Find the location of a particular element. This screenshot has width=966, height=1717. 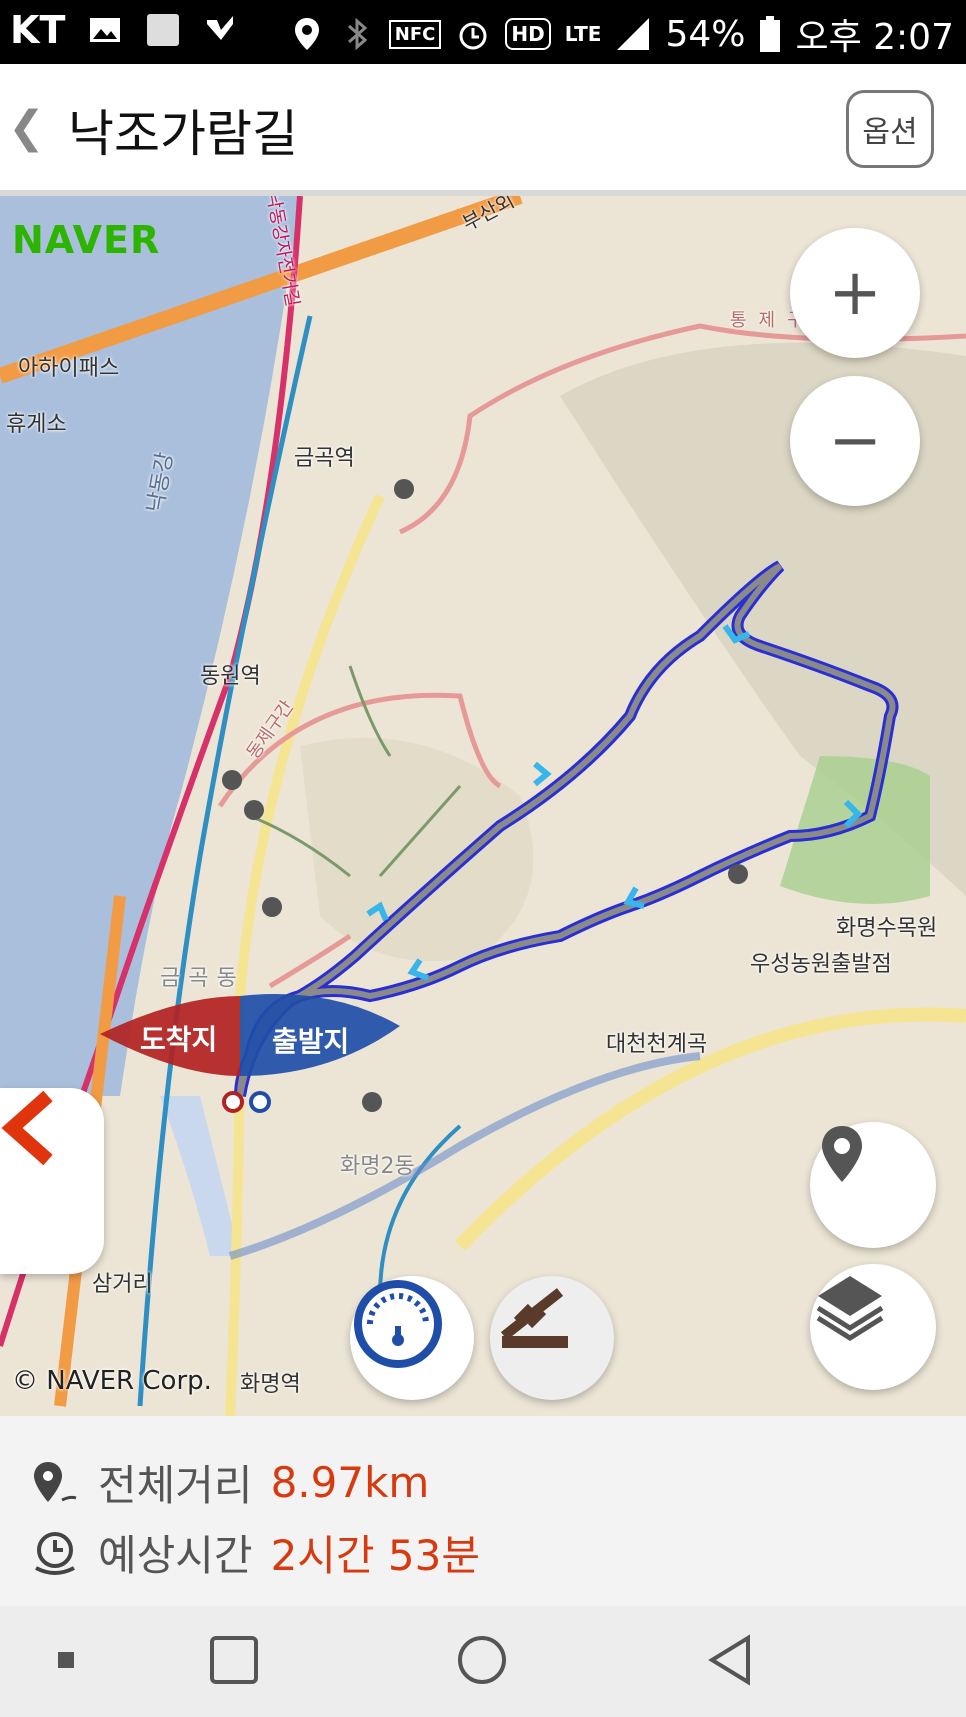

recent-icon is located at coordinates (66, 1660).